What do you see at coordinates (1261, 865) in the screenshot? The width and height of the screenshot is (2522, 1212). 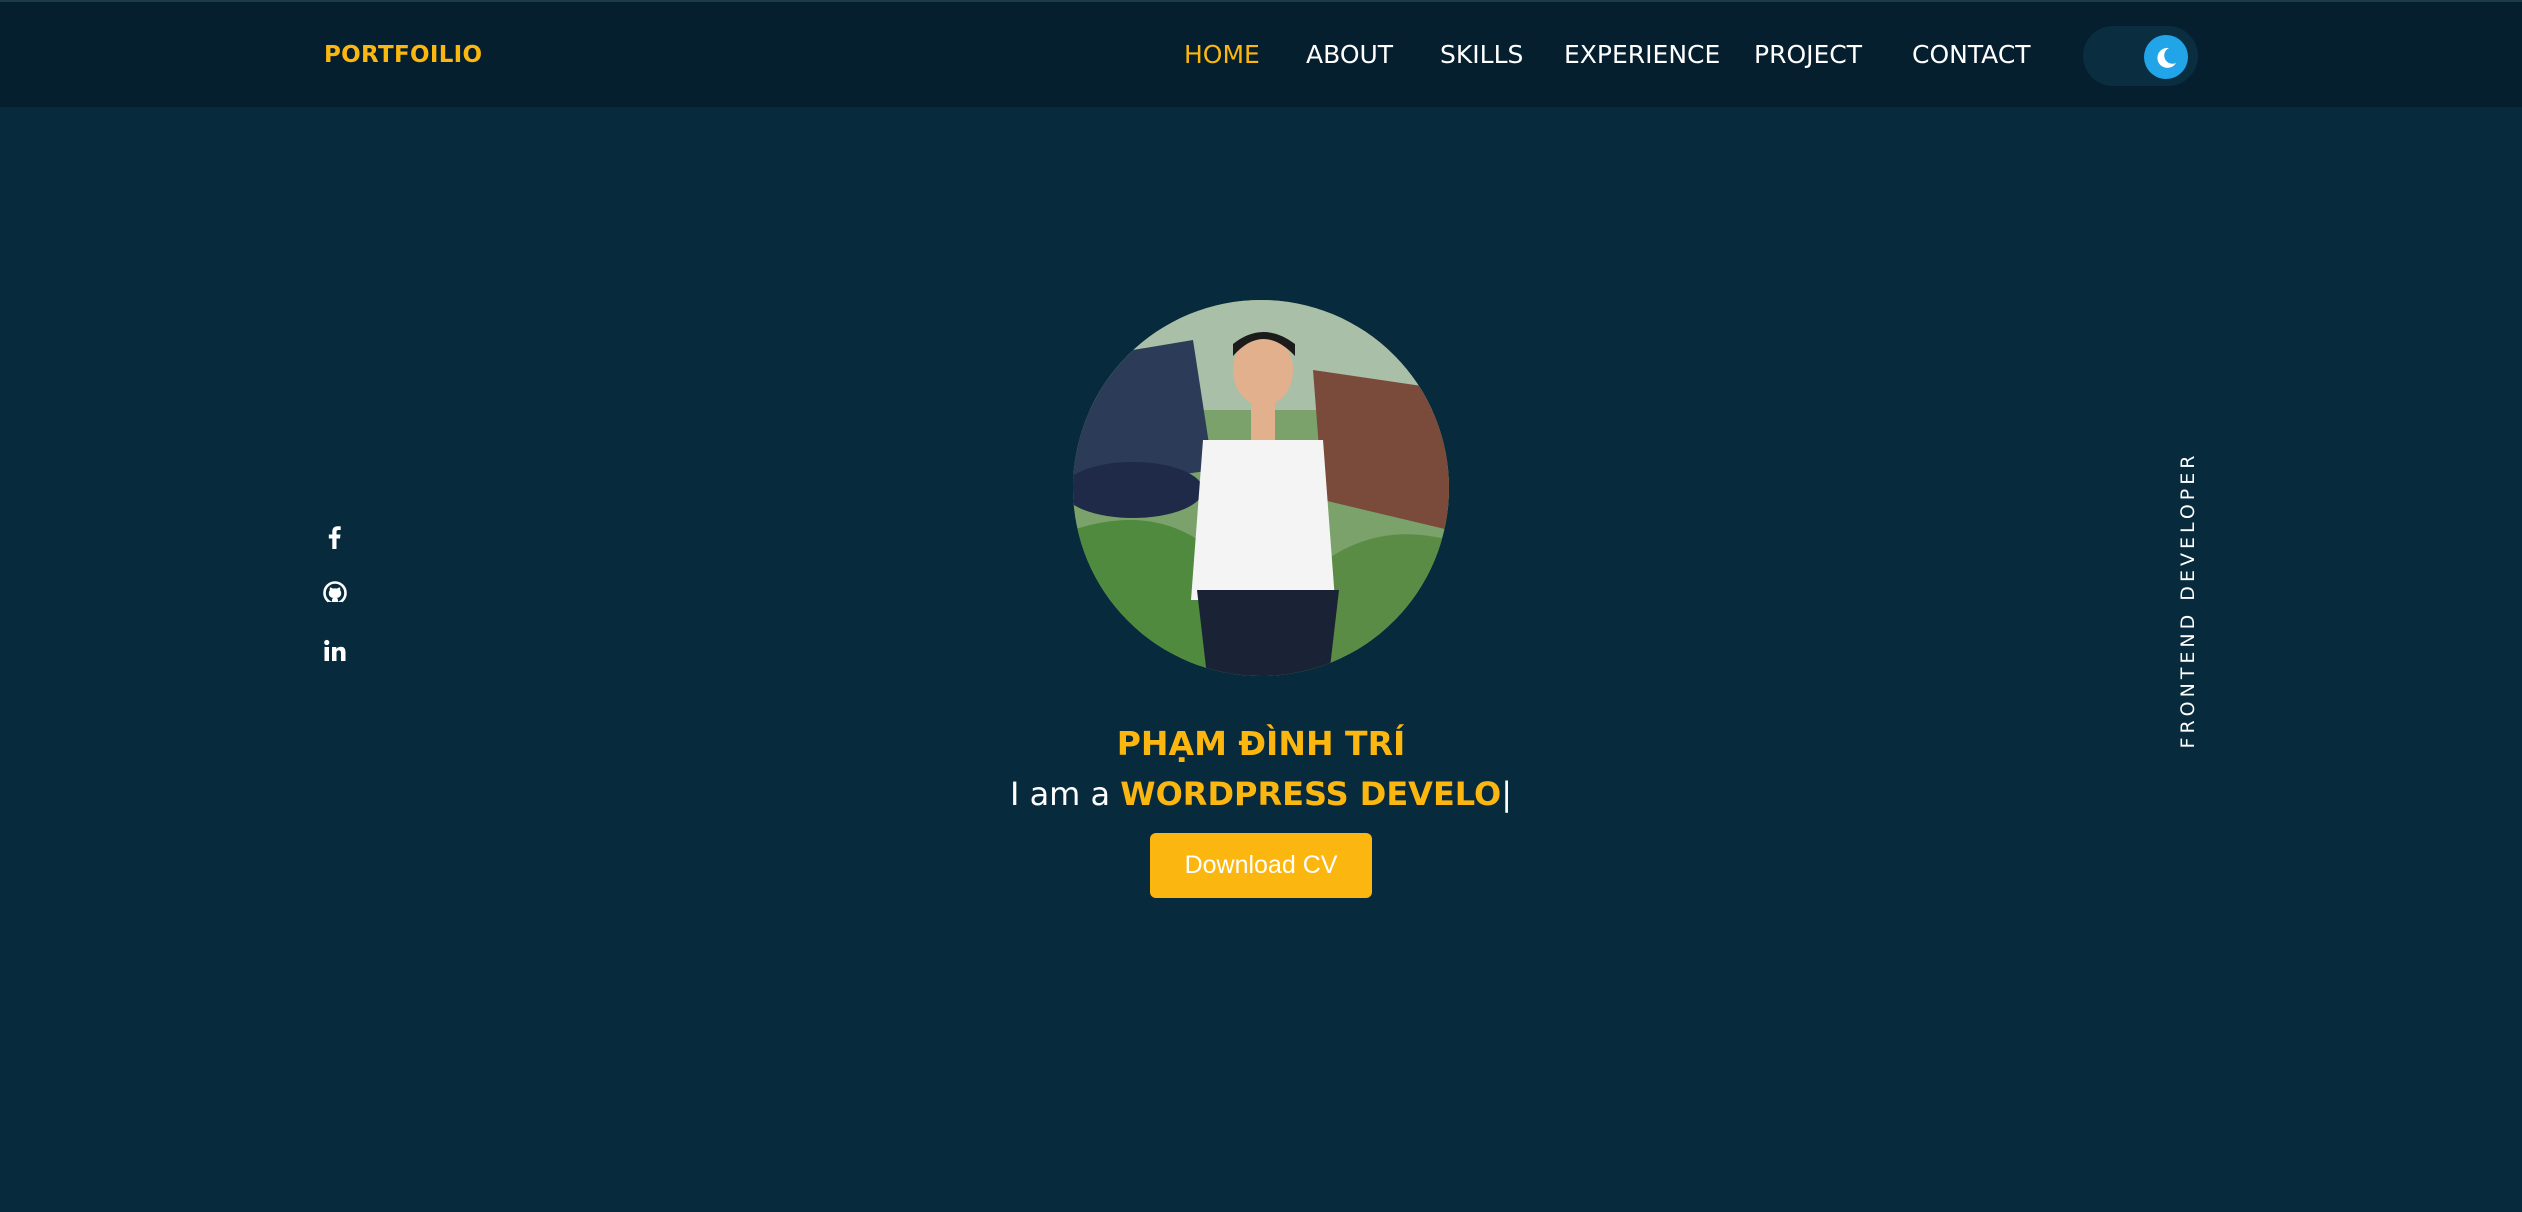 I see `download-cv-button: Download CV` at bounding box center [1261, 865].